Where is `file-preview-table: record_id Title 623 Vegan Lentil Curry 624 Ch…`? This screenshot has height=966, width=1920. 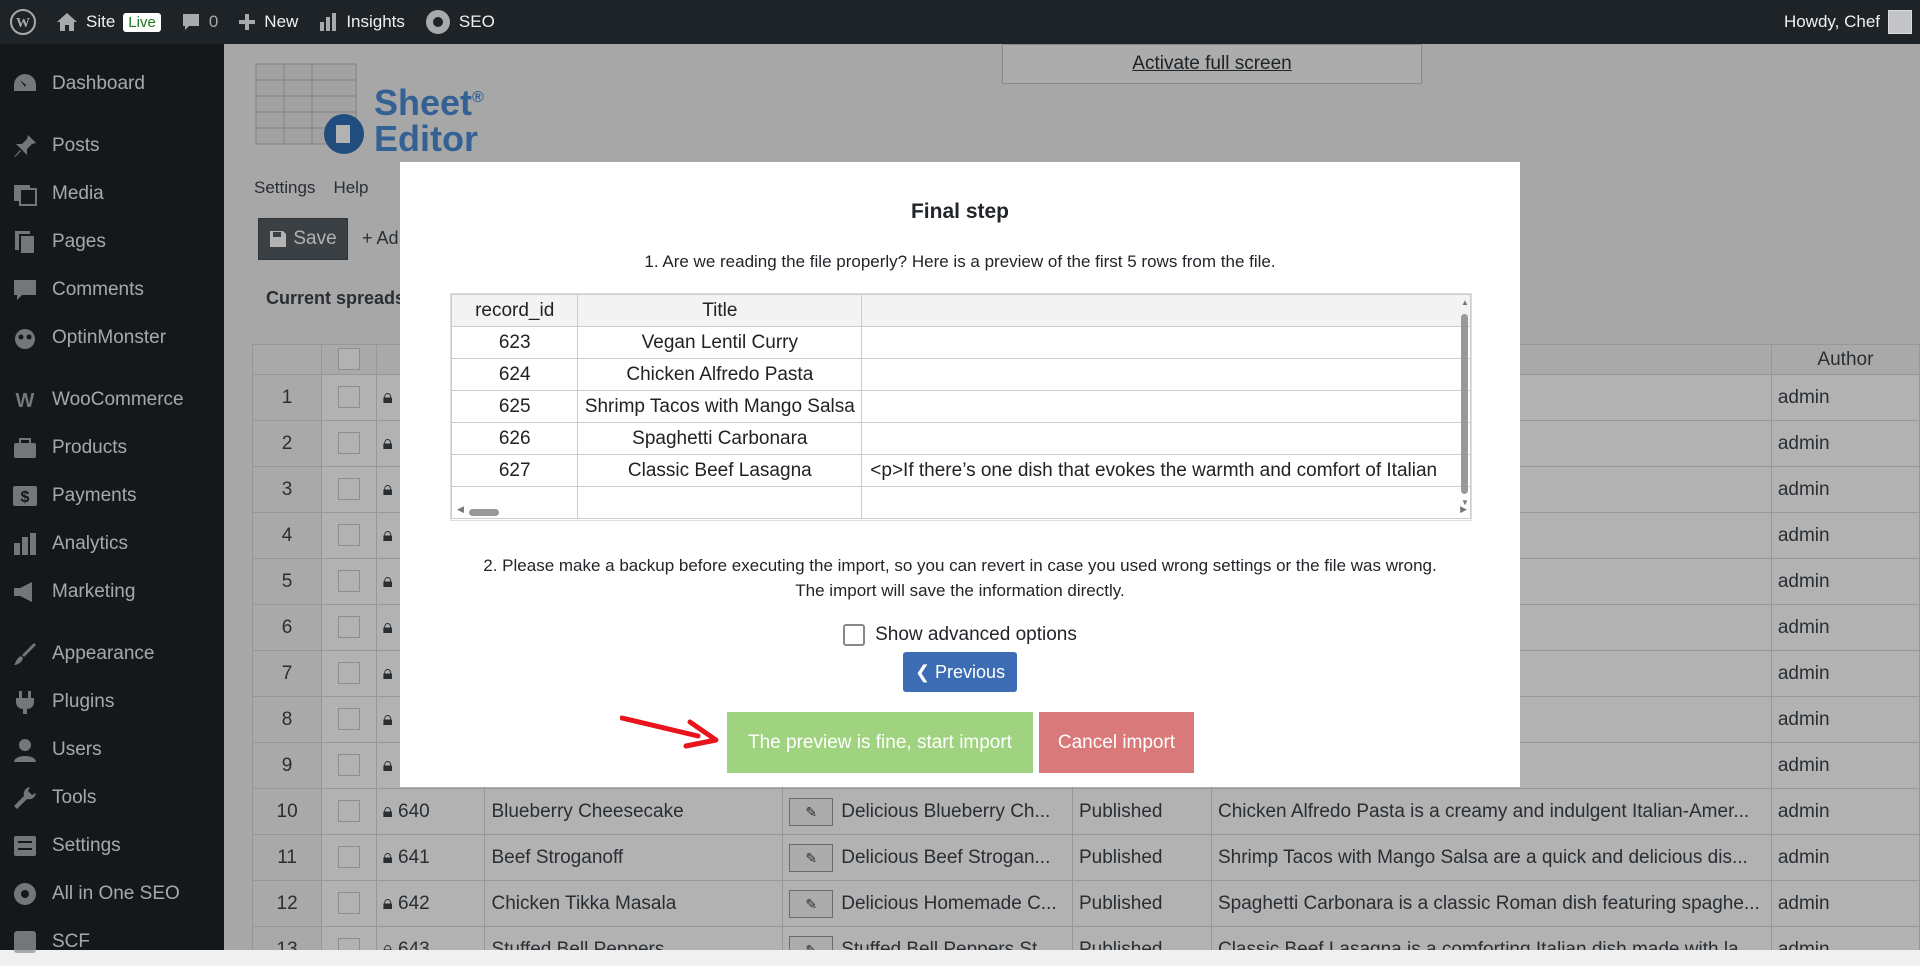 file-preview-table: record_id Title 623 Vegan Lentil Curry 624 Ch… is located at coordinates (961, 407).